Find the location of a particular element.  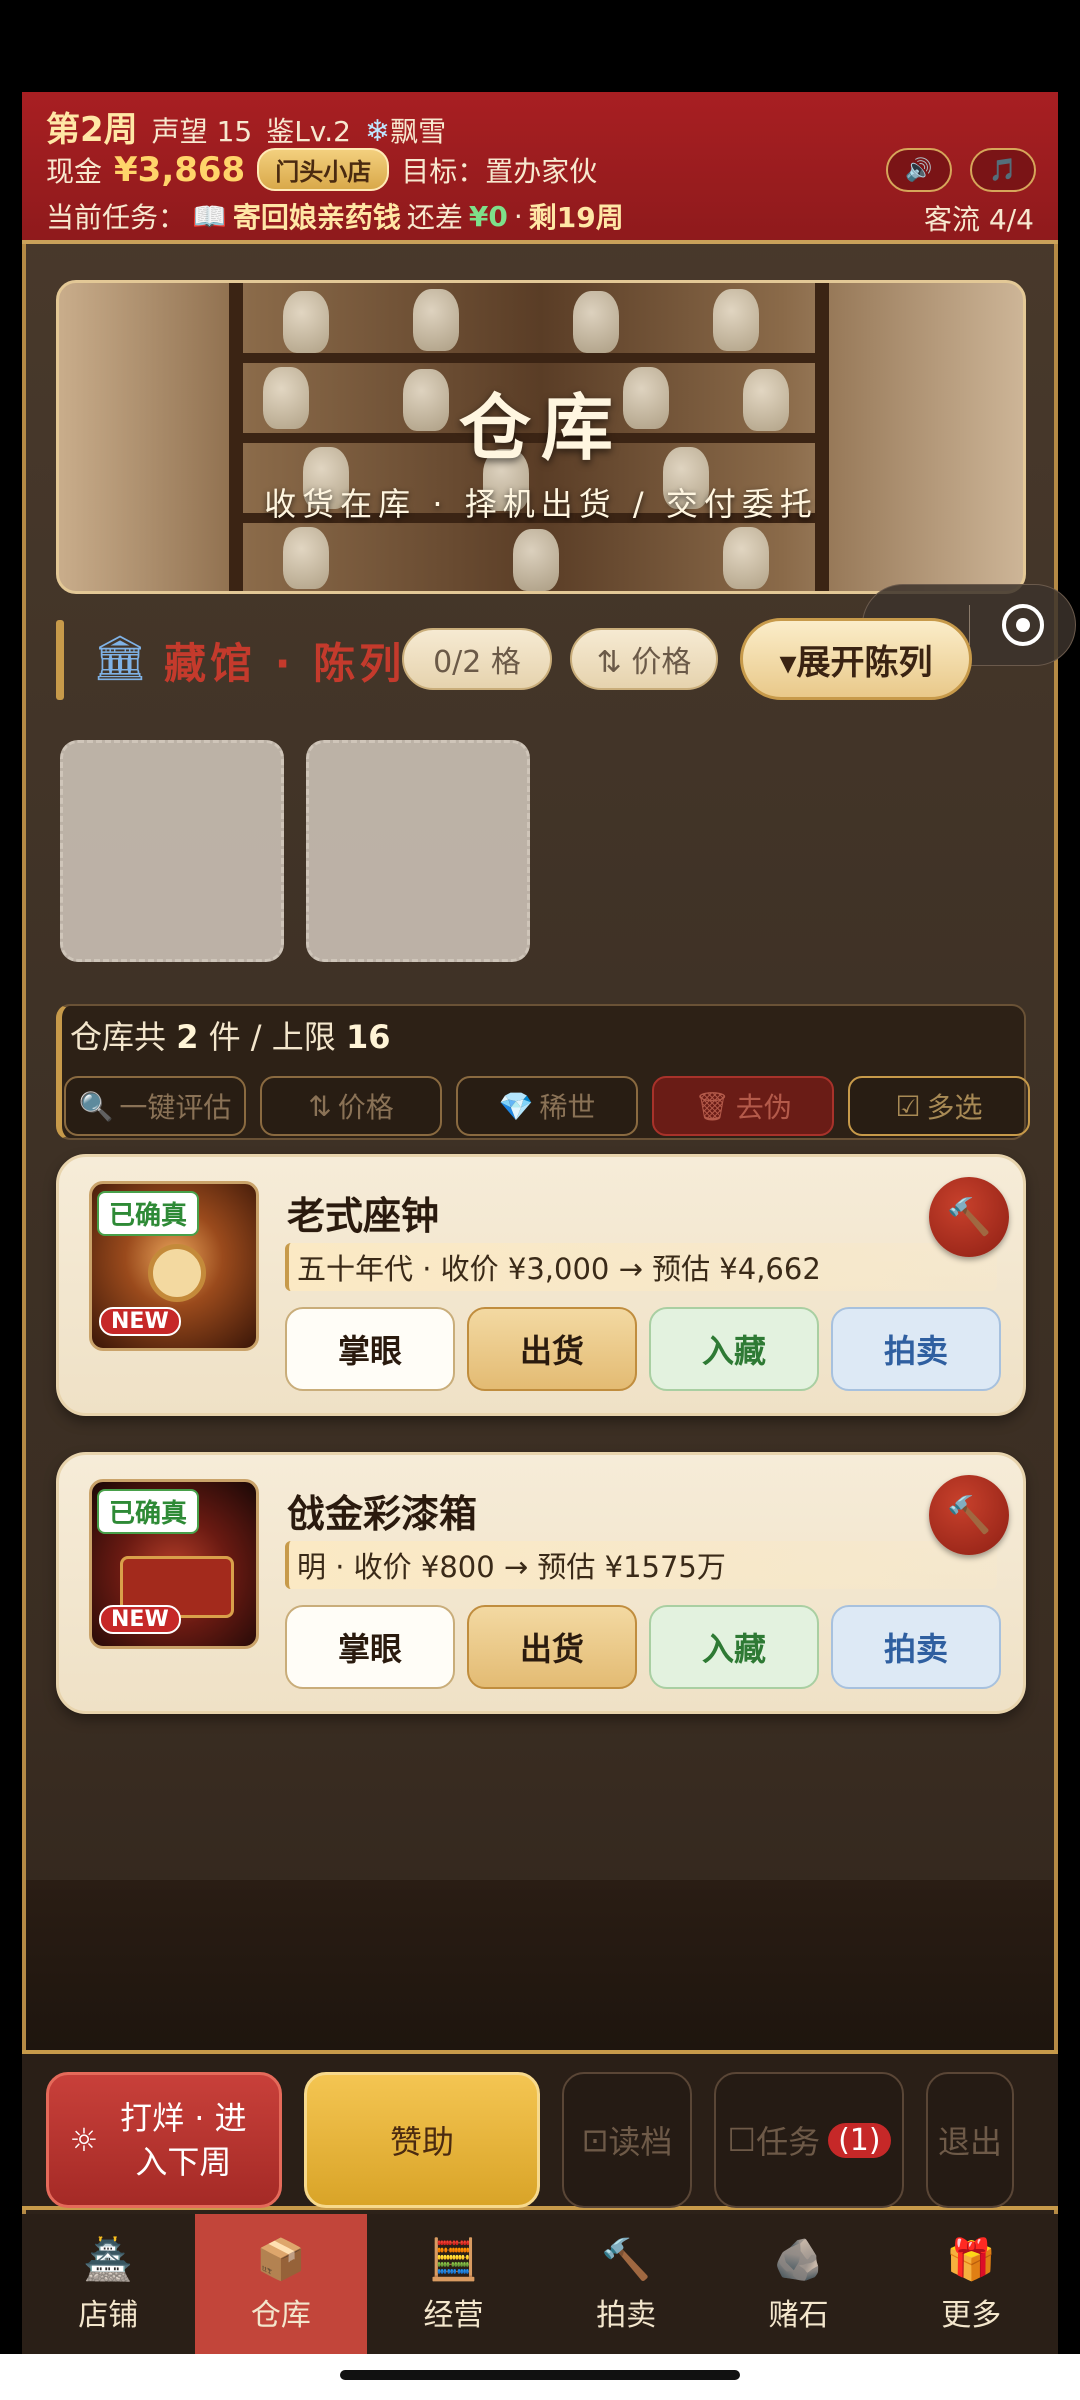

task-label: 当前任务： is located at coordinates (116, 217).